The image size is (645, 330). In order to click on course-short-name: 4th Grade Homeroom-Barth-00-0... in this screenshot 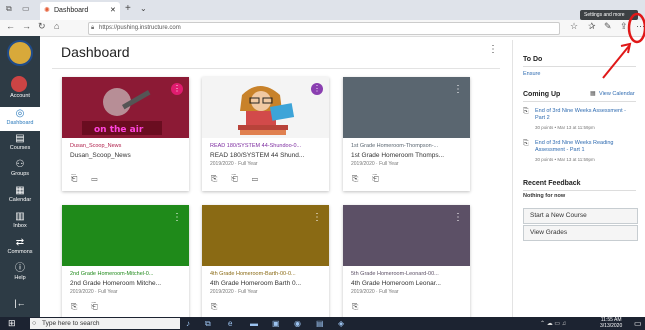, I will do `click(267, 274)`.